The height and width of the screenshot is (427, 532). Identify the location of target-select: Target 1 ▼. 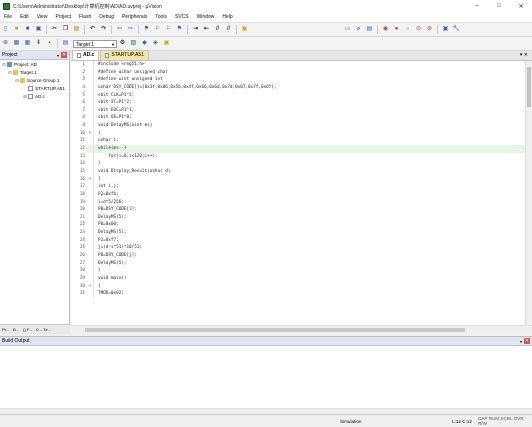
(95, 43).